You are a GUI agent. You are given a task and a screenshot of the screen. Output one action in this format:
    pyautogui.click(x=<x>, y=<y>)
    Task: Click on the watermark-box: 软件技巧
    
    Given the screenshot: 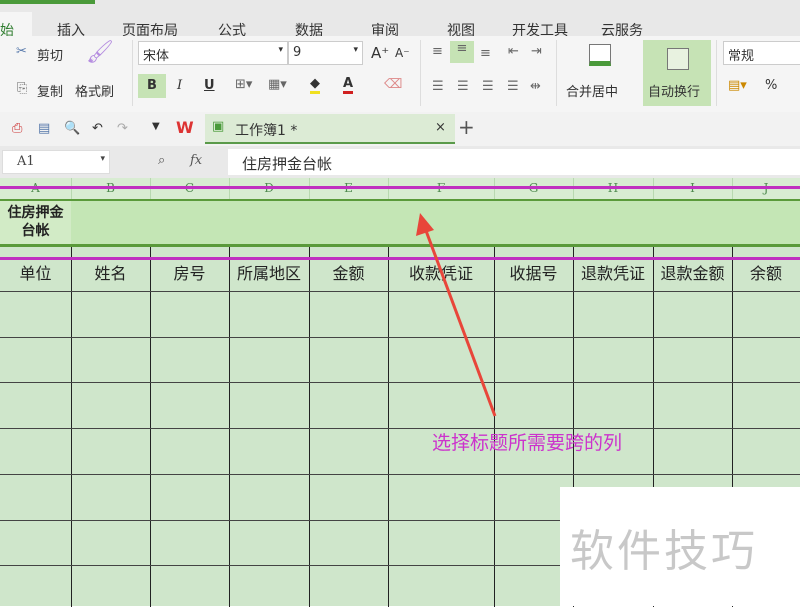 What is the action you would take?
    pyautogui.click(x=680, y=546)
    